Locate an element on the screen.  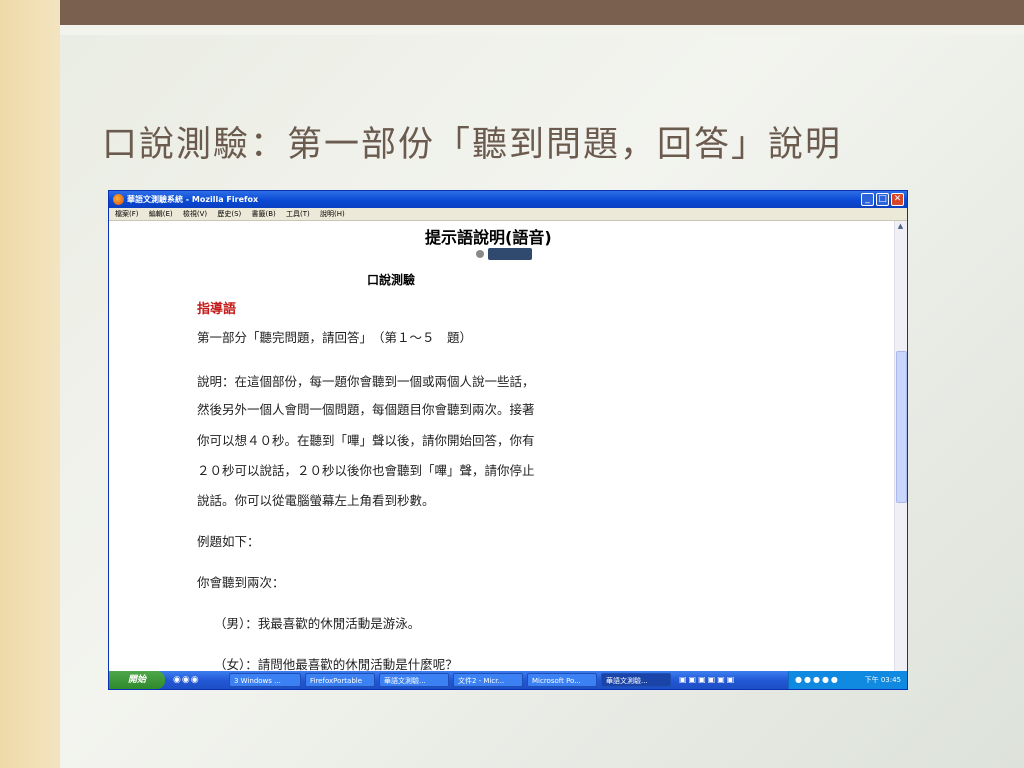
description-line: ２０秒可以說話，２０秒以後你也會聽到「嗶」聲，請你停止 is located at coordinates (366, 470).